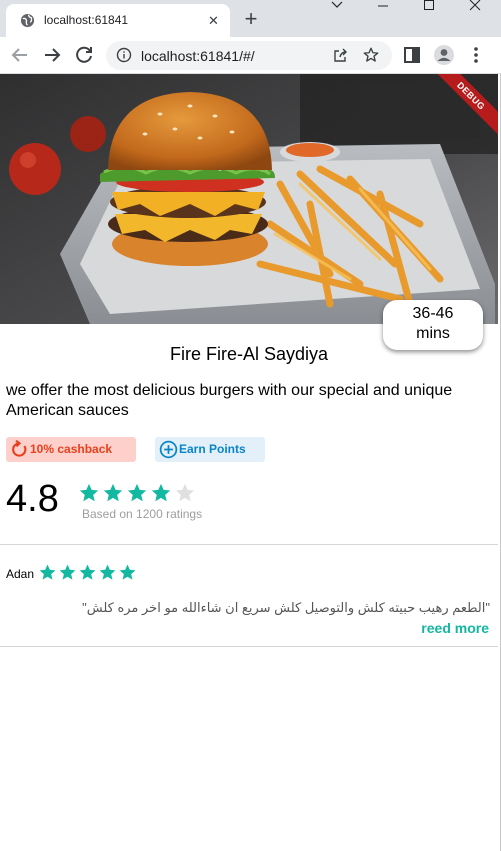 This screenshot has width=501, height=851. What do you see at coordinates (429, 15) in the screenshot?
I see `maximize-button` at bounding box center [429, 15].